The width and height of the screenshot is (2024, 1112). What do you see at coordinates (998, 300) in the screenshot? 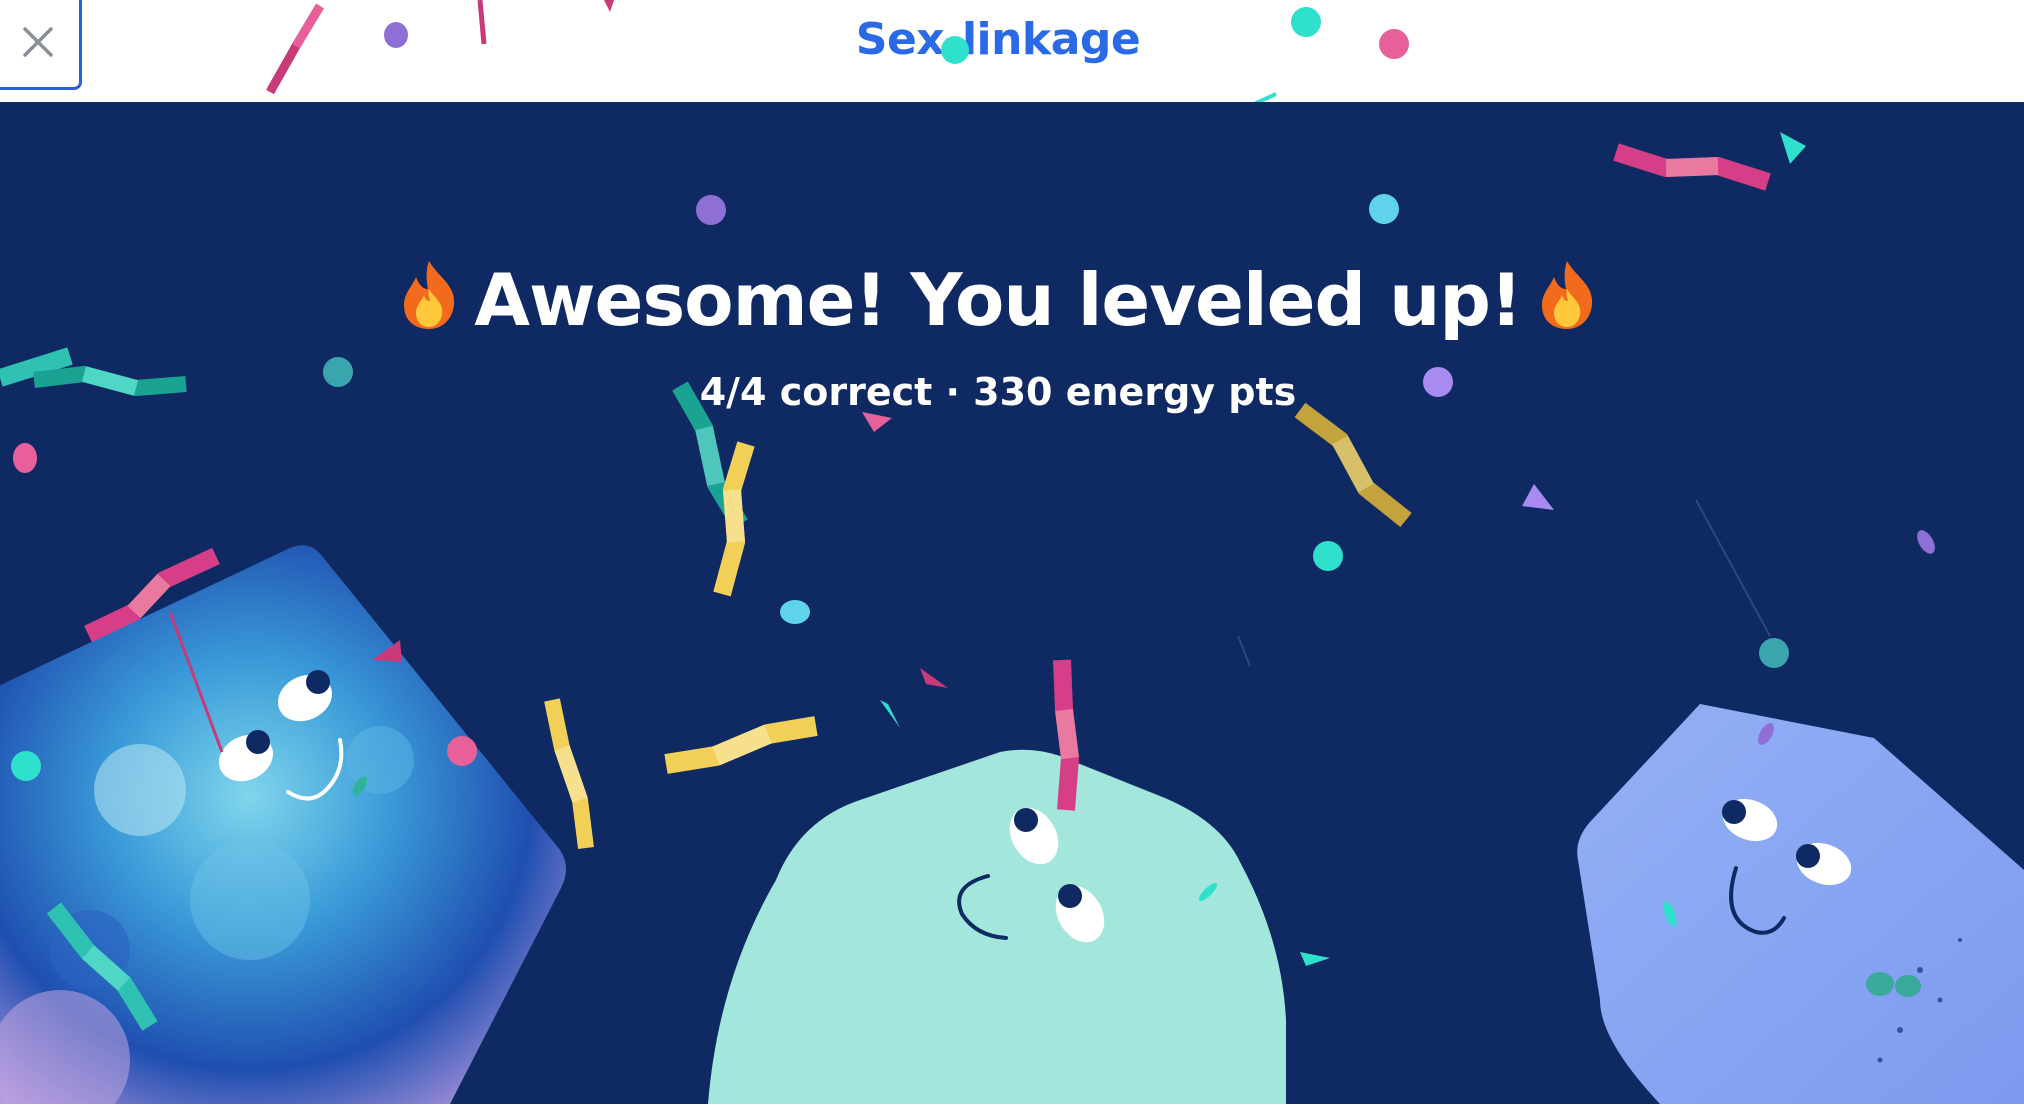
I see `headline-text: Awesome! You leveled up!` at bounding box center [998, 300].